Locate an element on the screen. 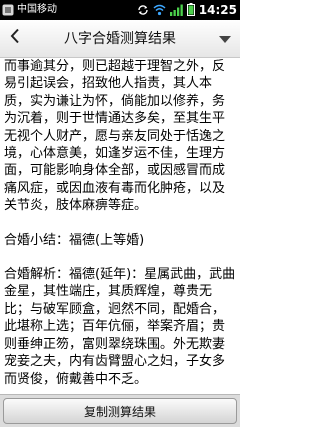 The width and height of the screenshot is (320, 427). menu-button is located at coordinates (225, 38).